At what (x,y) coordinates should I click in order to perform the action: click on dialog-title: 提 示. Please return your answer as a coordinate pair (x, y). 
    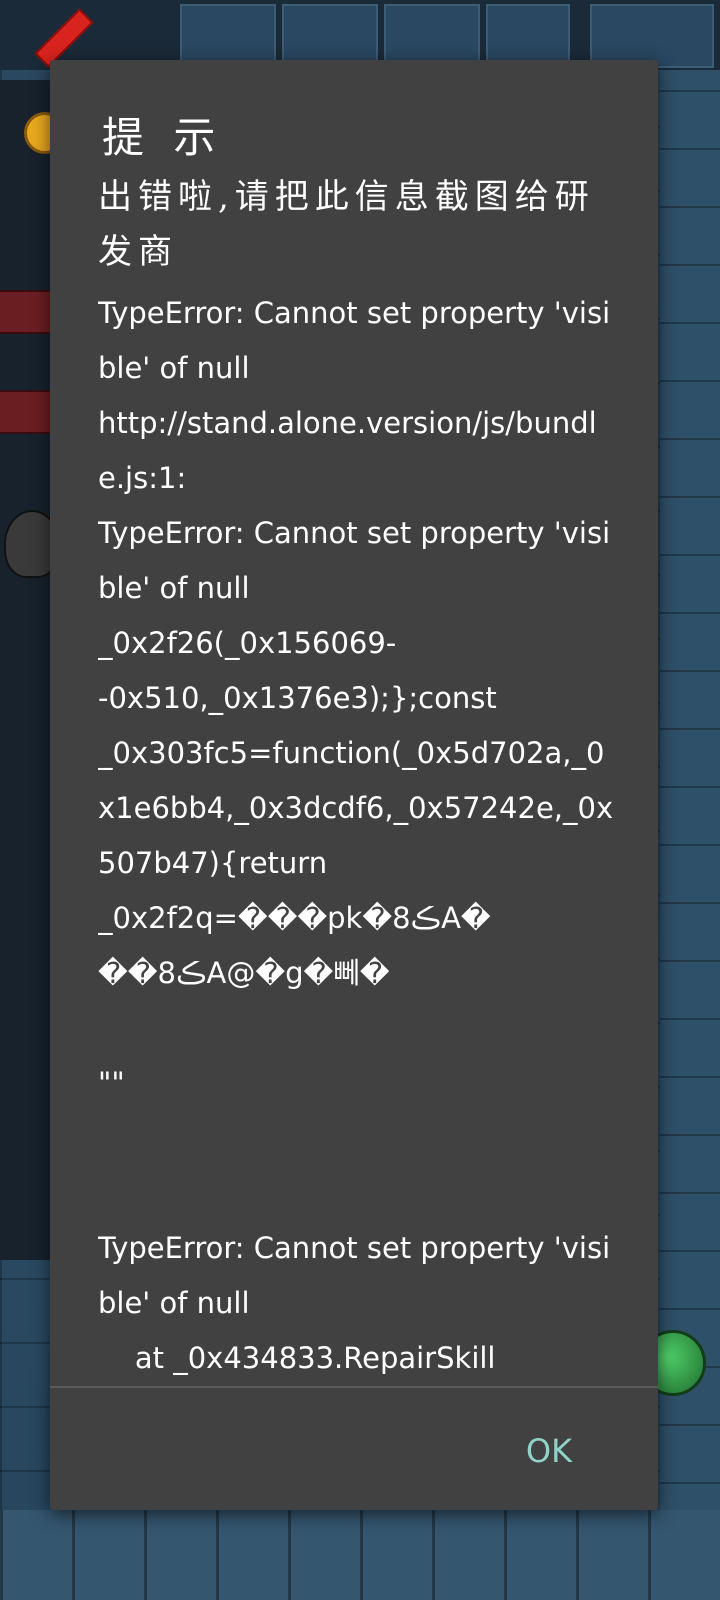
    Looking at the image, I should click on (163, 137).